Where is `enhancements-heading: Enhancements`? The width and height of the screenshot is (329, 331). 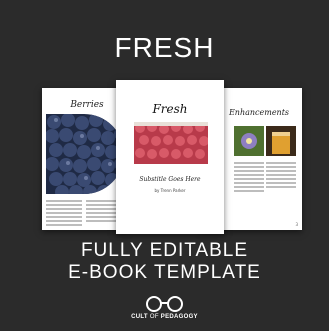
enhancements-heading: Enhancements is located at coordinates (259, 112).